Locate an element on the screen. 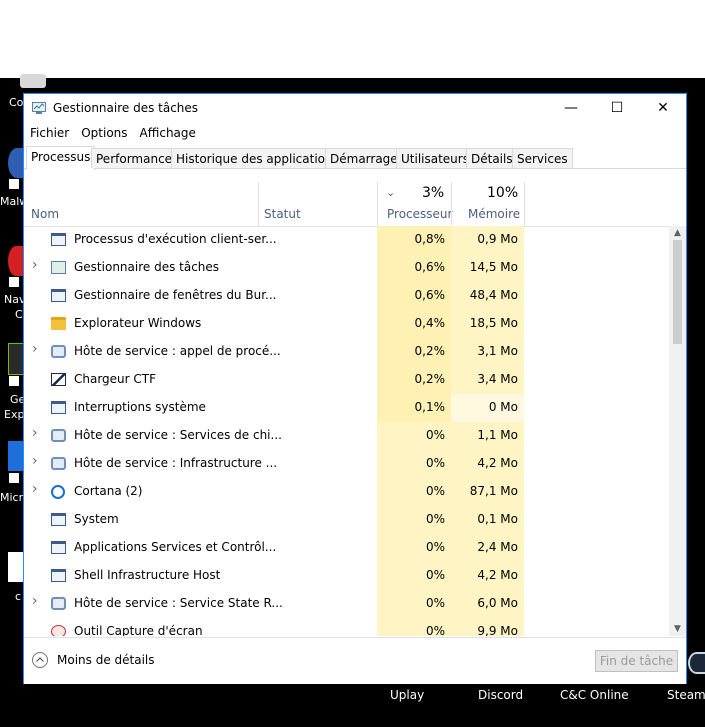 The width and height of the screenshot is (705, 727). table-row: Chargeur CTF 0,2% 3,4 Mo is located at coordinates (346, 380).